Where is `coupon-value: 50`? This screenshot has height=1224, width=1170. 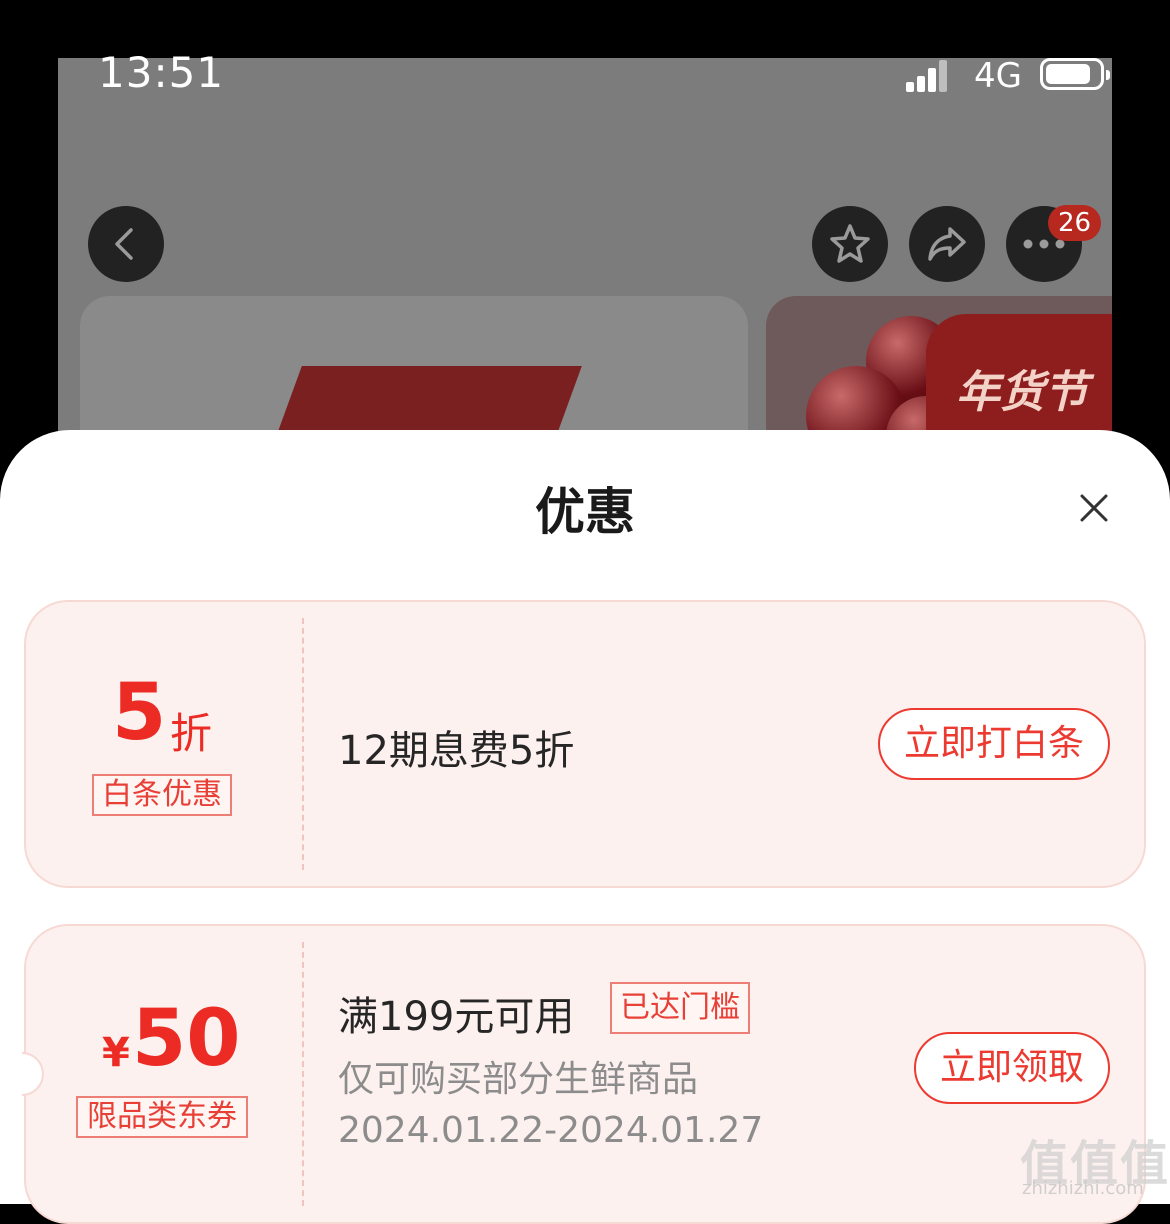 coupon-value: 50 is located at coordinates (186, 1039).